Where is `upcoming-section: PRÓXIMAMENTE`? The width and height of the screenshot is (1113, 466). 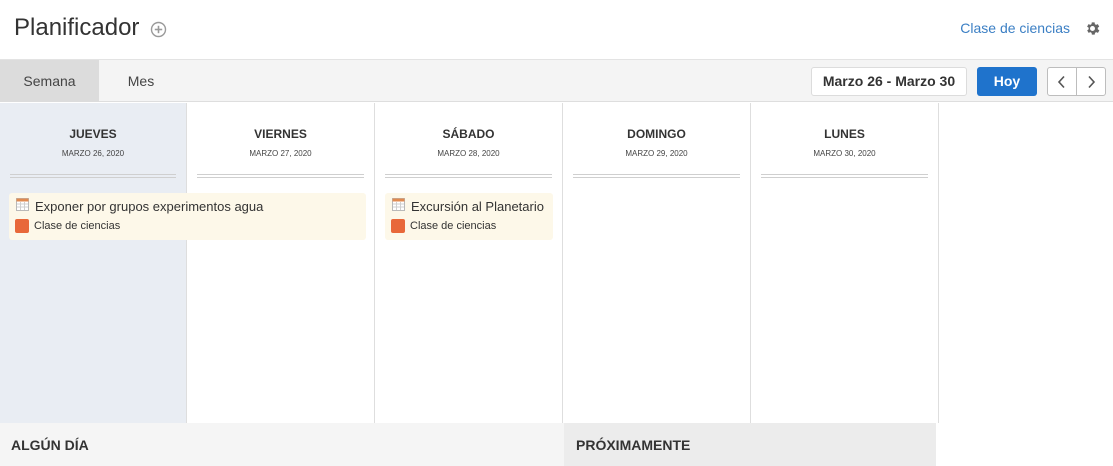
upcoming-section: PRÓXIMAMENTE is located at coordinates (750, 444).